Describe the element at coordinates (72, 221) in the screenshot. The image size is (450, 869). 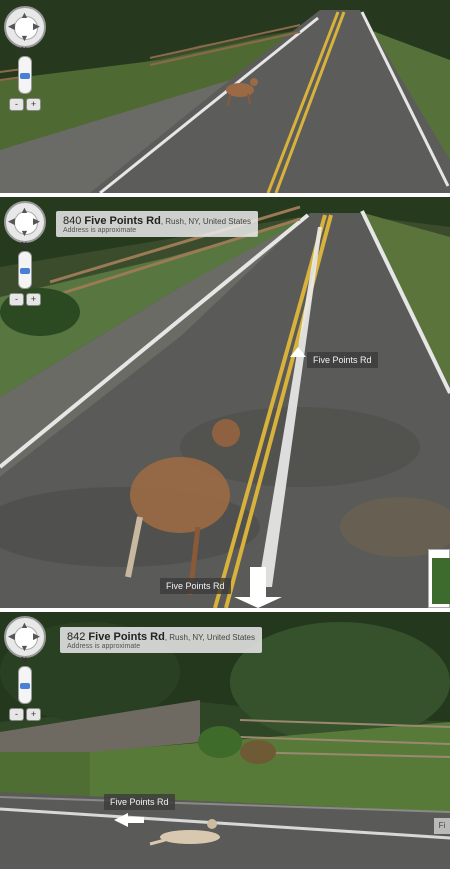
I see `address-number: 840` at that location.